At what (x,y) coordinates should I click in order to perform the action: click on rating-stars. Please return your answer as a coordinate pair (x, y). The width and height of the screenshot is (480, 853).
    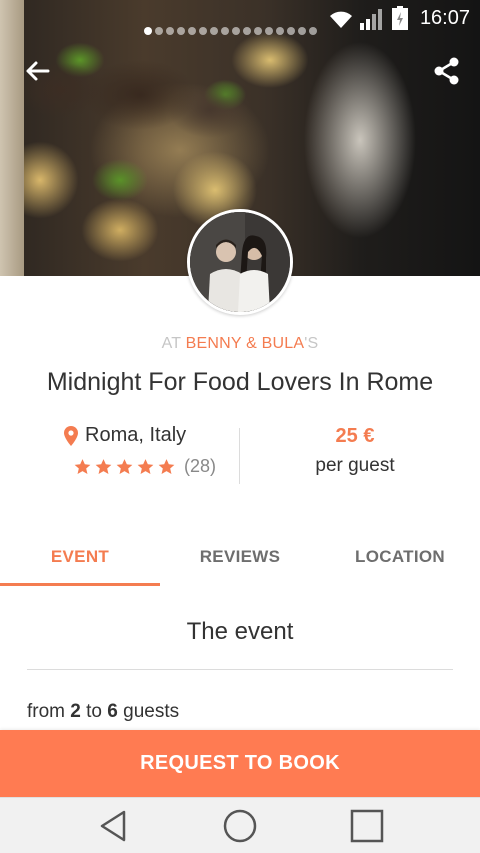
    Looking at the image, I should click on (124, 467).